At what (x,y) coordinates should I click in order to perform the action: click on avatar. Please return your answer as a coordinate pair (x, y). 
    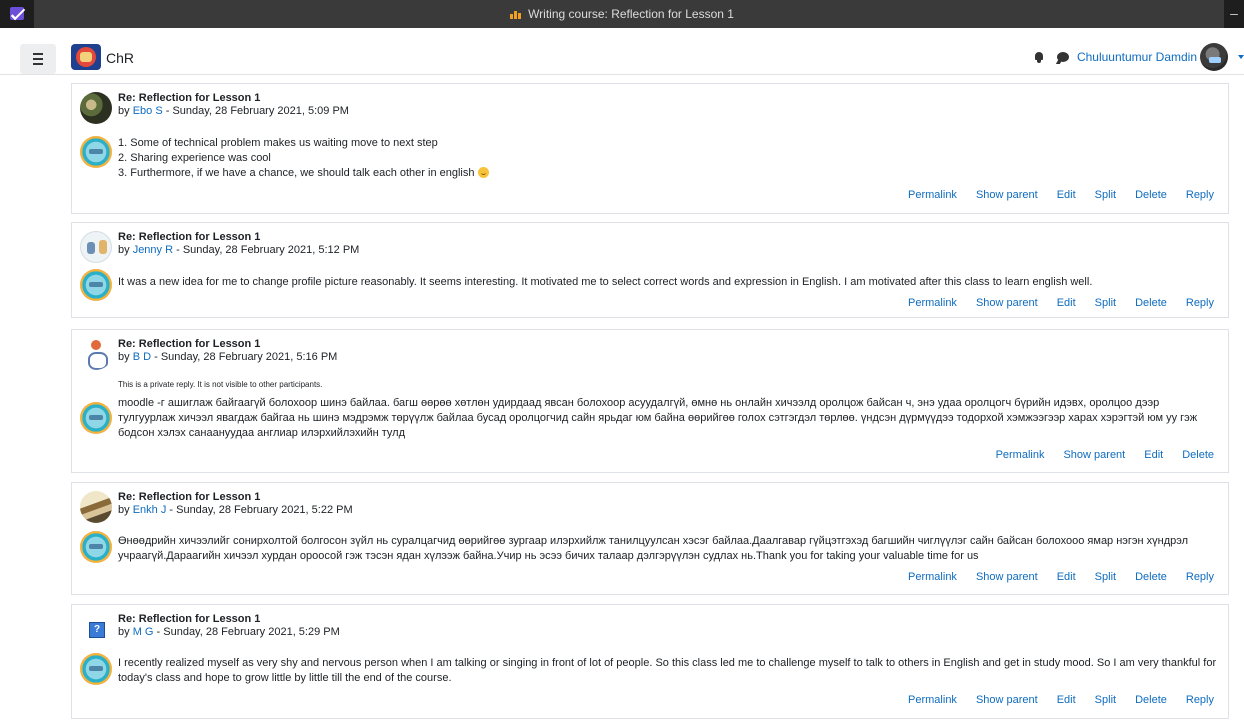
    Looking at the image, I should click on (1214, 57).